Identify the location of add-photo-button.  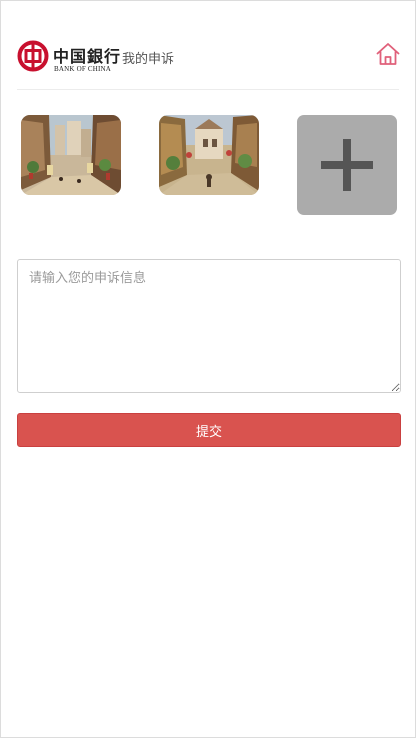
(347, 165).